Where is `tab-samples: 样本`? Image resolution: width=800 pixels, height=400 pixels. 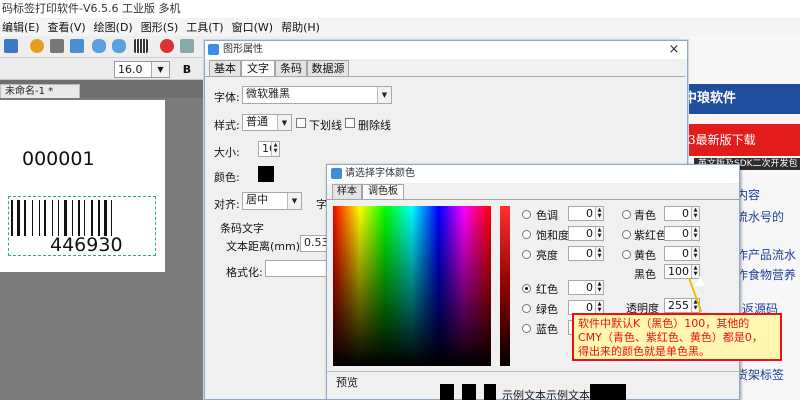 tab-samples: 样本 is located at coordinates (347, 191).